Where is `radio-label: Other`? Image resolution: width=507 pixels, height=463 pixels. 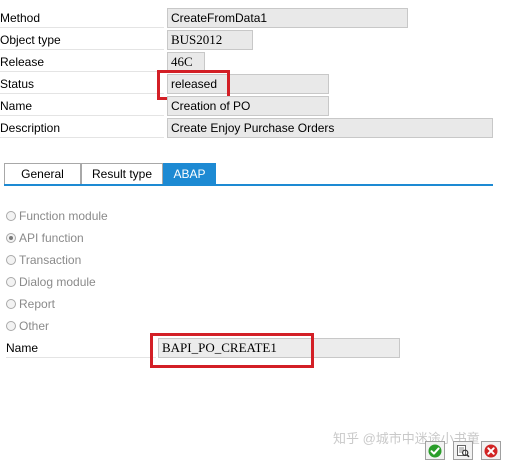
radio-label: Other is located at coordinates (34, 326).